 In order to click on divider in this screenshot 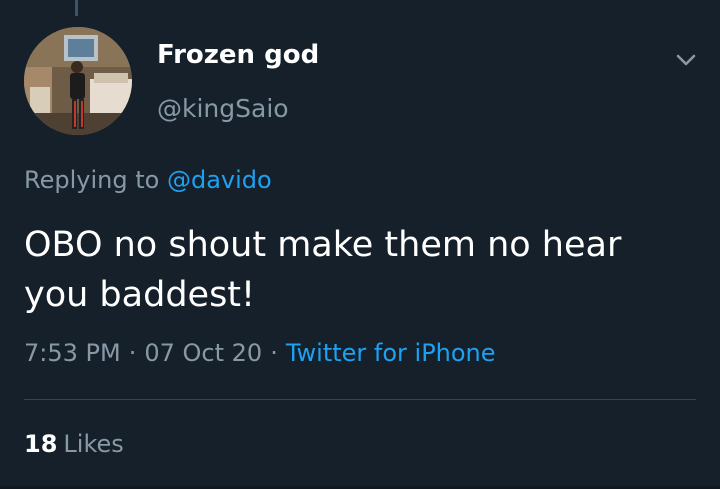, I will do `click(360, 399)`.